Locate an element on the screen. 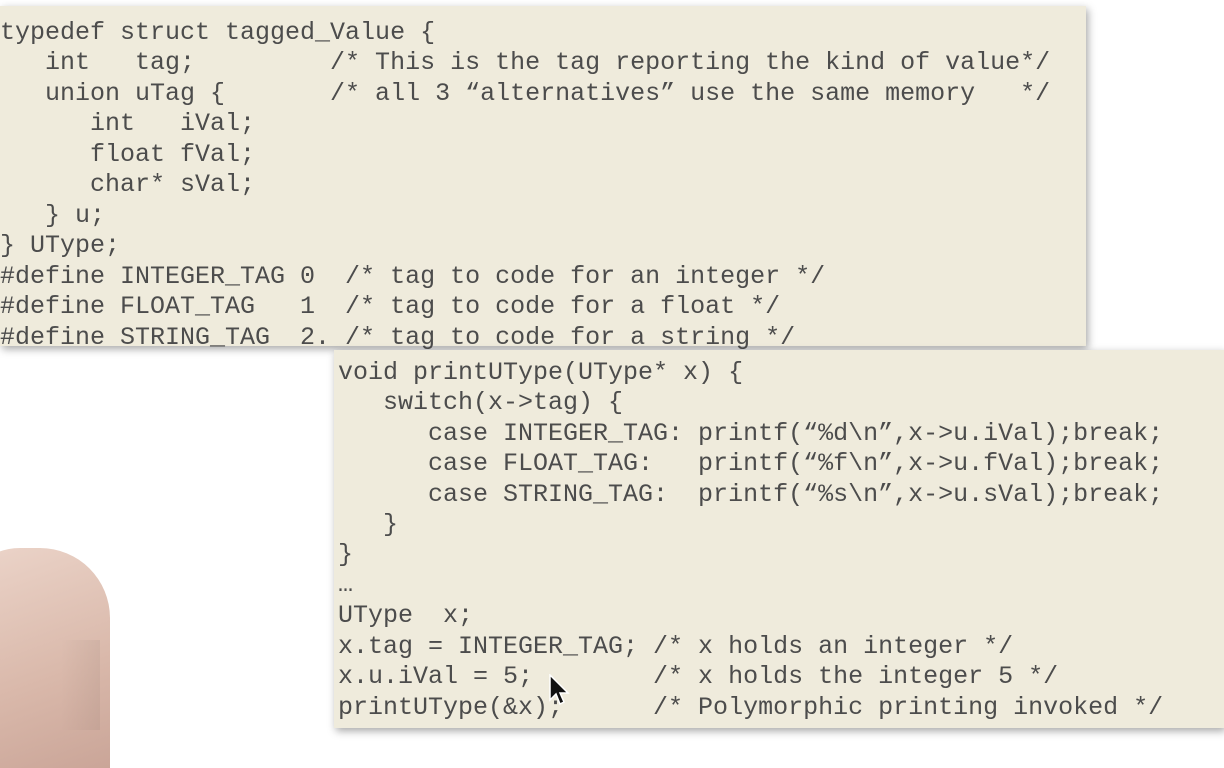  code-line: void printUType(UType* x) { is located at coordinates (541, 372).